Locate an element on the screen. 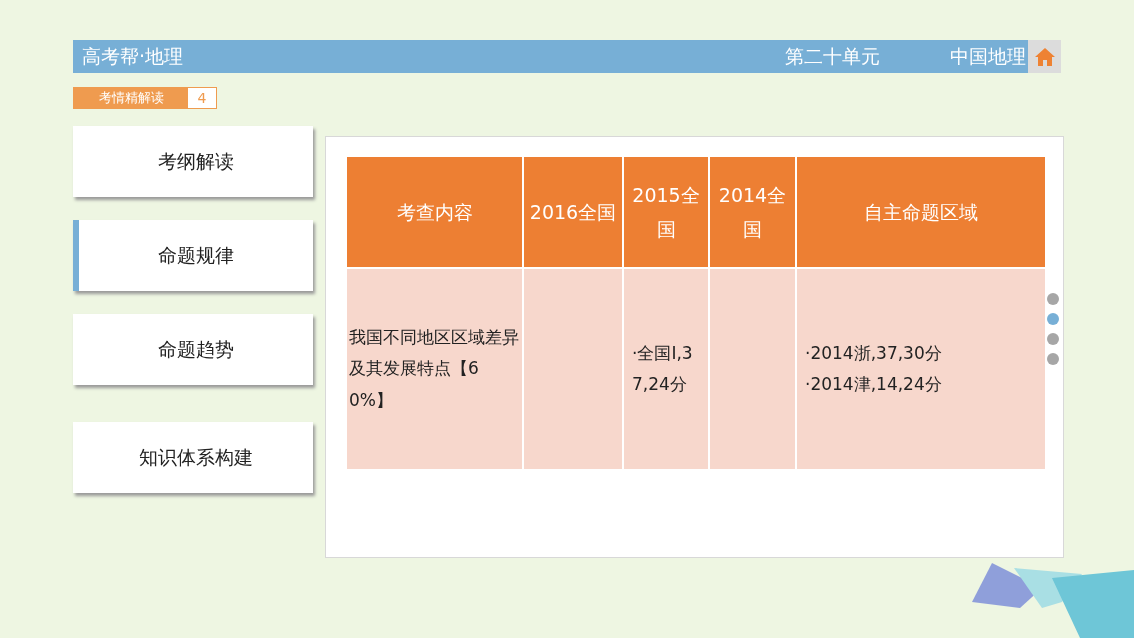 Image resolution: width=1134 pixels, height=638 pixels. table-cell: ·全国Ⅰ,37,24分 is located at coordinates (666, 368).